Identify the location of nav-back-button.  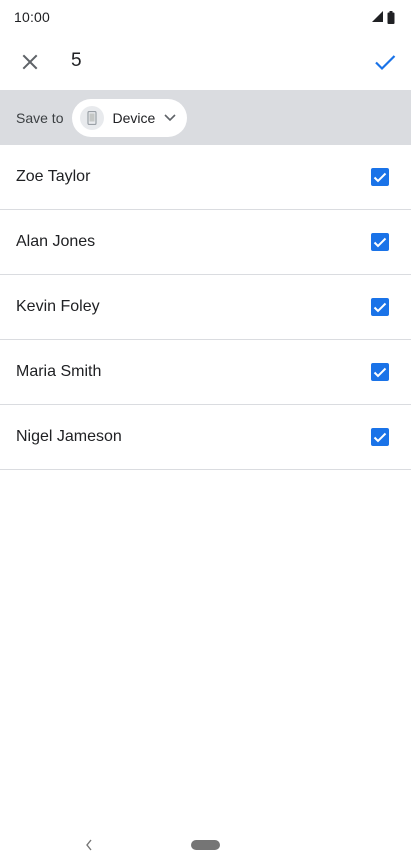
(89, 847).